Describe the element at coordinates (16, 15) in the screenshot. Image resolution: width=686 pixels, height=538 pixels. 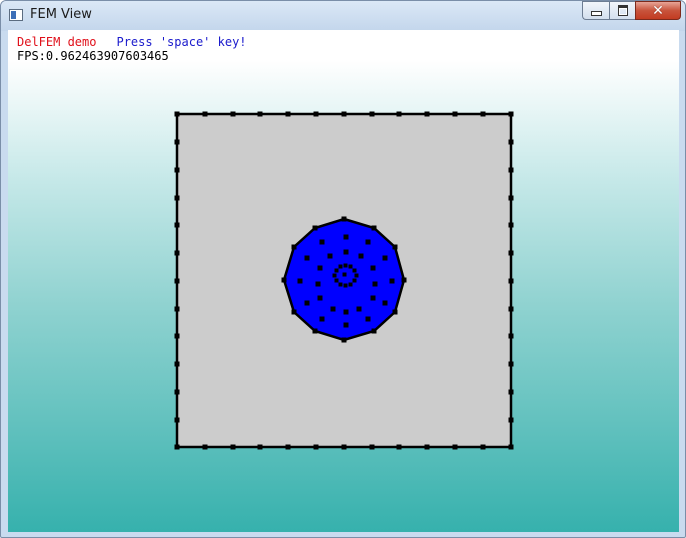
I see `window-icon` at that location.